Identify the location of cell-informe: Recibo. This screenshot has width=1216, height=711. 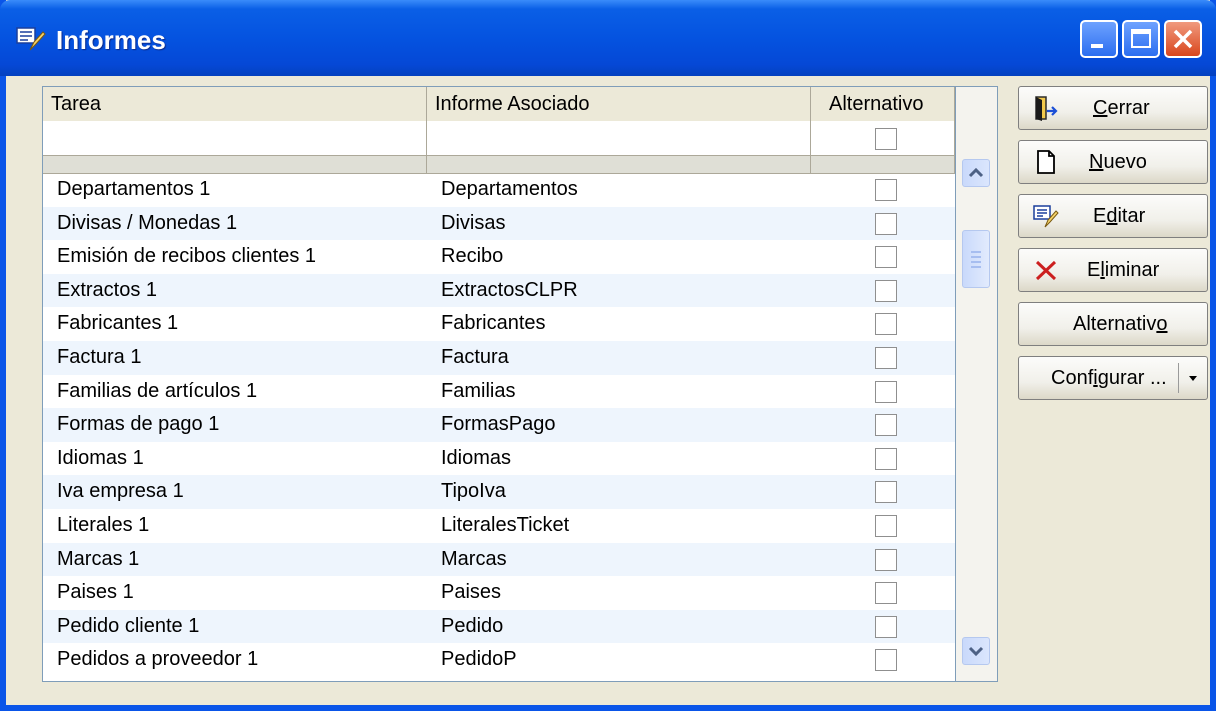
(472, 256).